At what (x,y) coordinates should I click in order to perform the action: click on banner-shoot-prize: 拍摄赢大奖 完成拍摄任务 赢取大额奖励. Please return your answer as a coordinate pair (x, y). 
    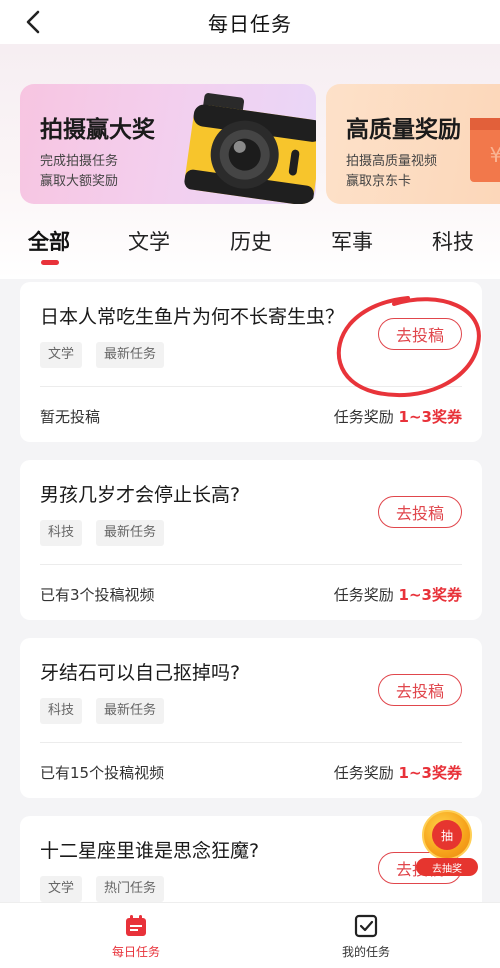
    Looking at the image, I should click on (168, 144).